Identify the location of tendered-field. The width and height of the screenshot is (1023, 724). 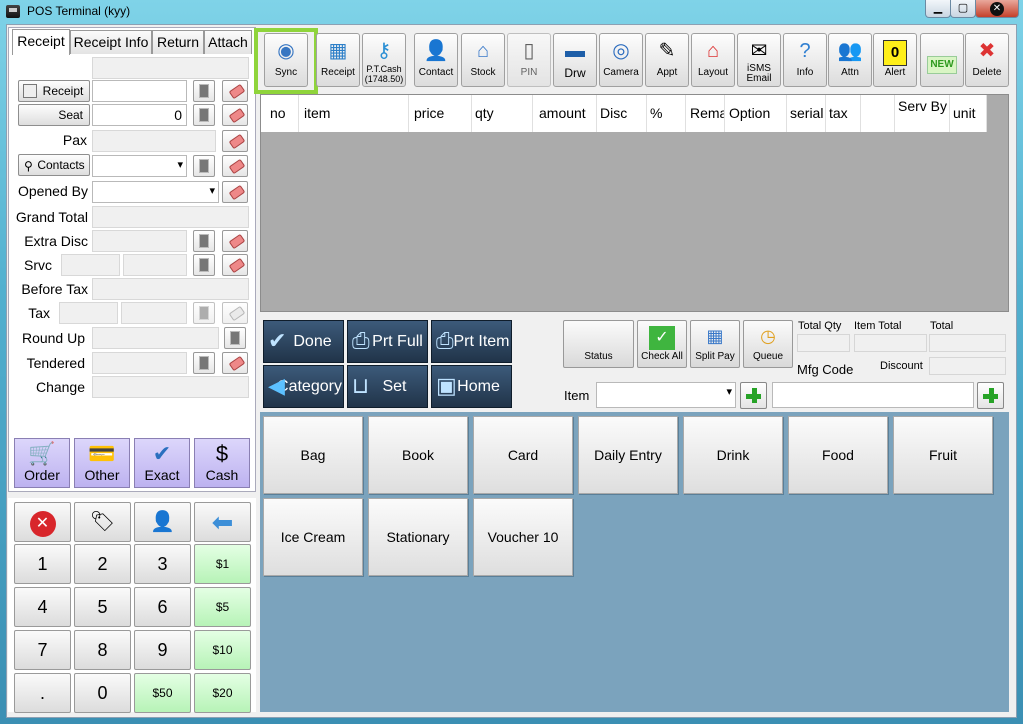
(139, 363).